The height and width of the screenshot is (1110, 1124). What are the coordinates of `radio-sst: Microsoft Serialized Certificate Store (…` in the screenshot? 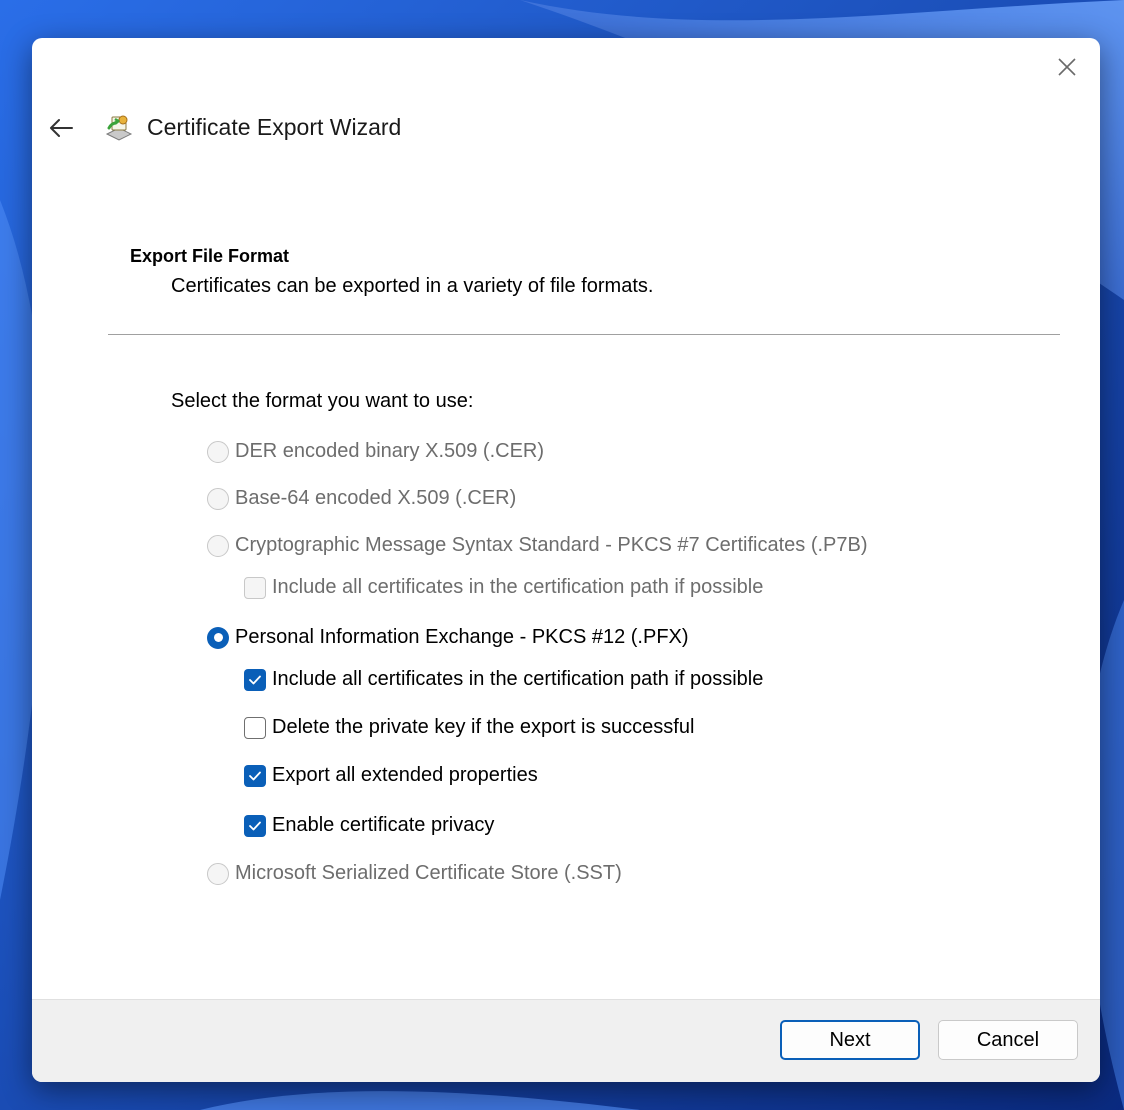 It's located at (414, 873).